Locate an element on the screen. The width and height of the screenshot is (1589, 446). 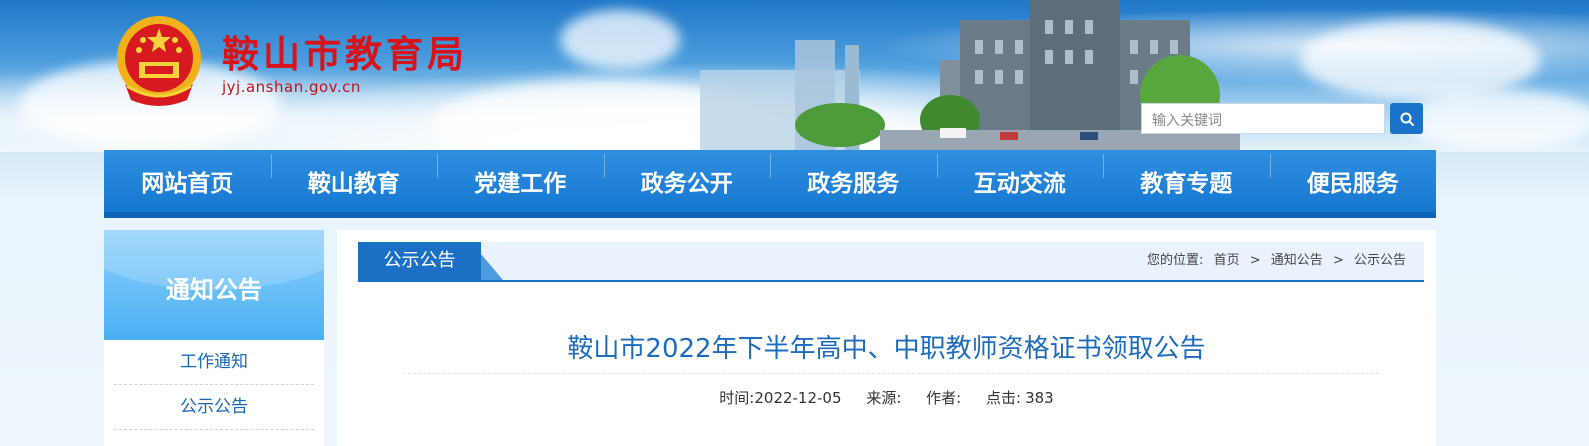
nav-item-anshan-education: 鞍山教育 is located at coordinates (354, 176).